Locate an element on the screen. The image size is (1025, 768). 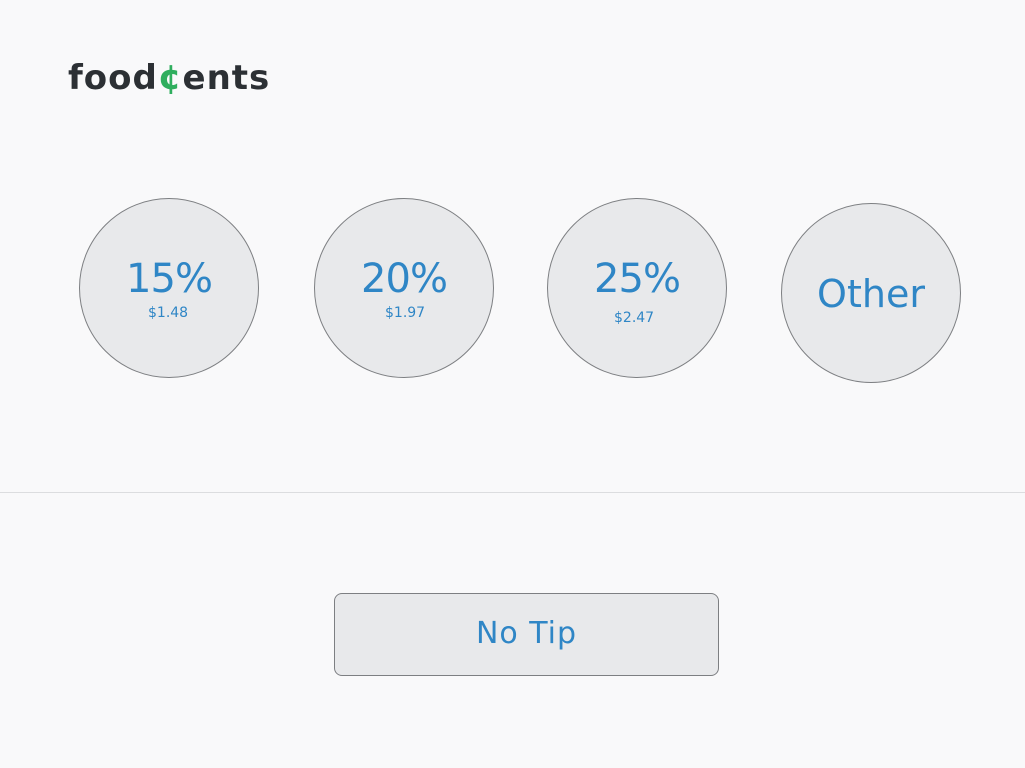
logo-cent-icon: ¢ is located at coordinates (170, 78).